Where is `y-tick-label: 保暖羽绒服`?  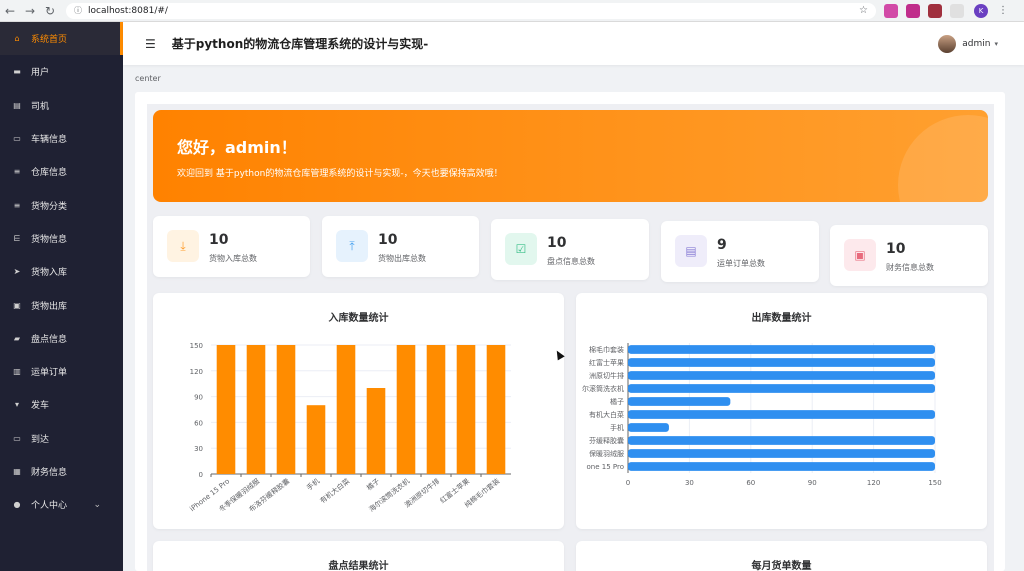 y-tick-label: 保暖羽绒服 is located at coordinates (606, 453).